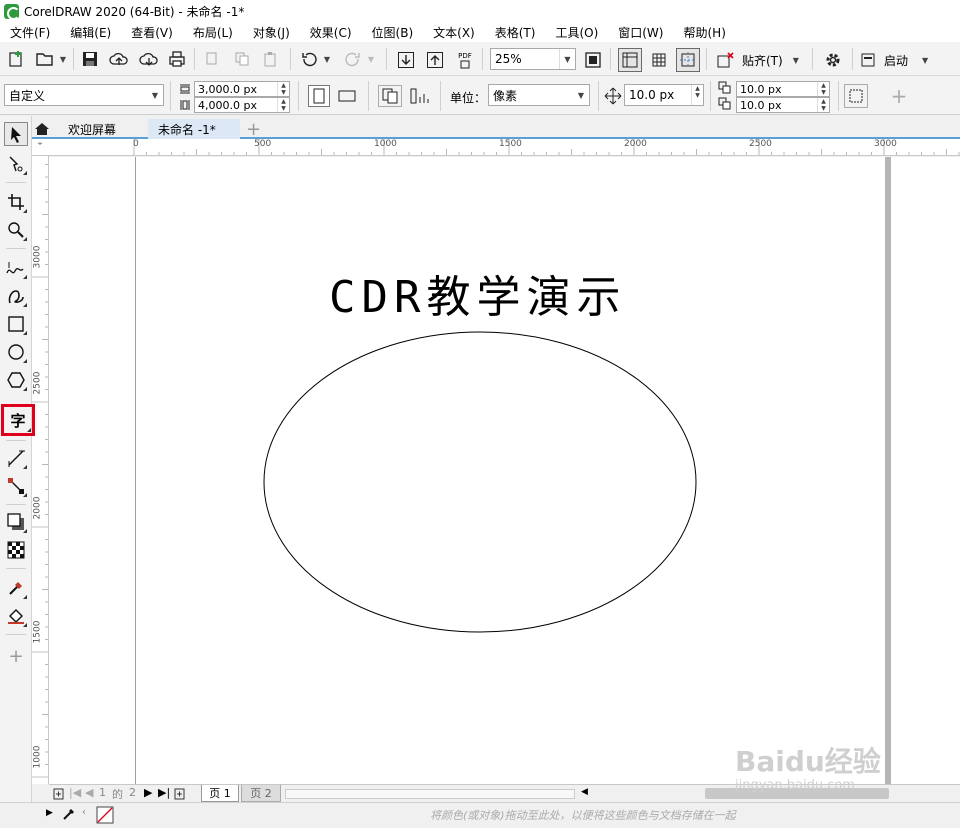  What do you see at coordinates (659, 60) in the screenshot?
I see `show-grid-button` at bounding box center [659, 60].